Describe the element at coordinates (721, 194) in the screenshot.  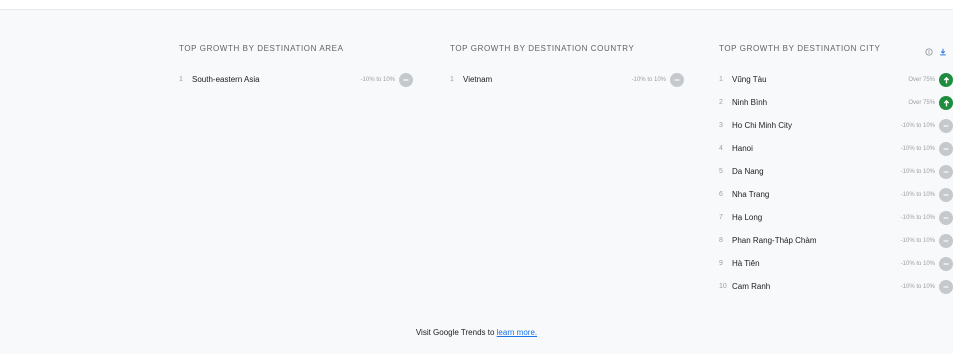
I see `rank-number: 6` at that location.